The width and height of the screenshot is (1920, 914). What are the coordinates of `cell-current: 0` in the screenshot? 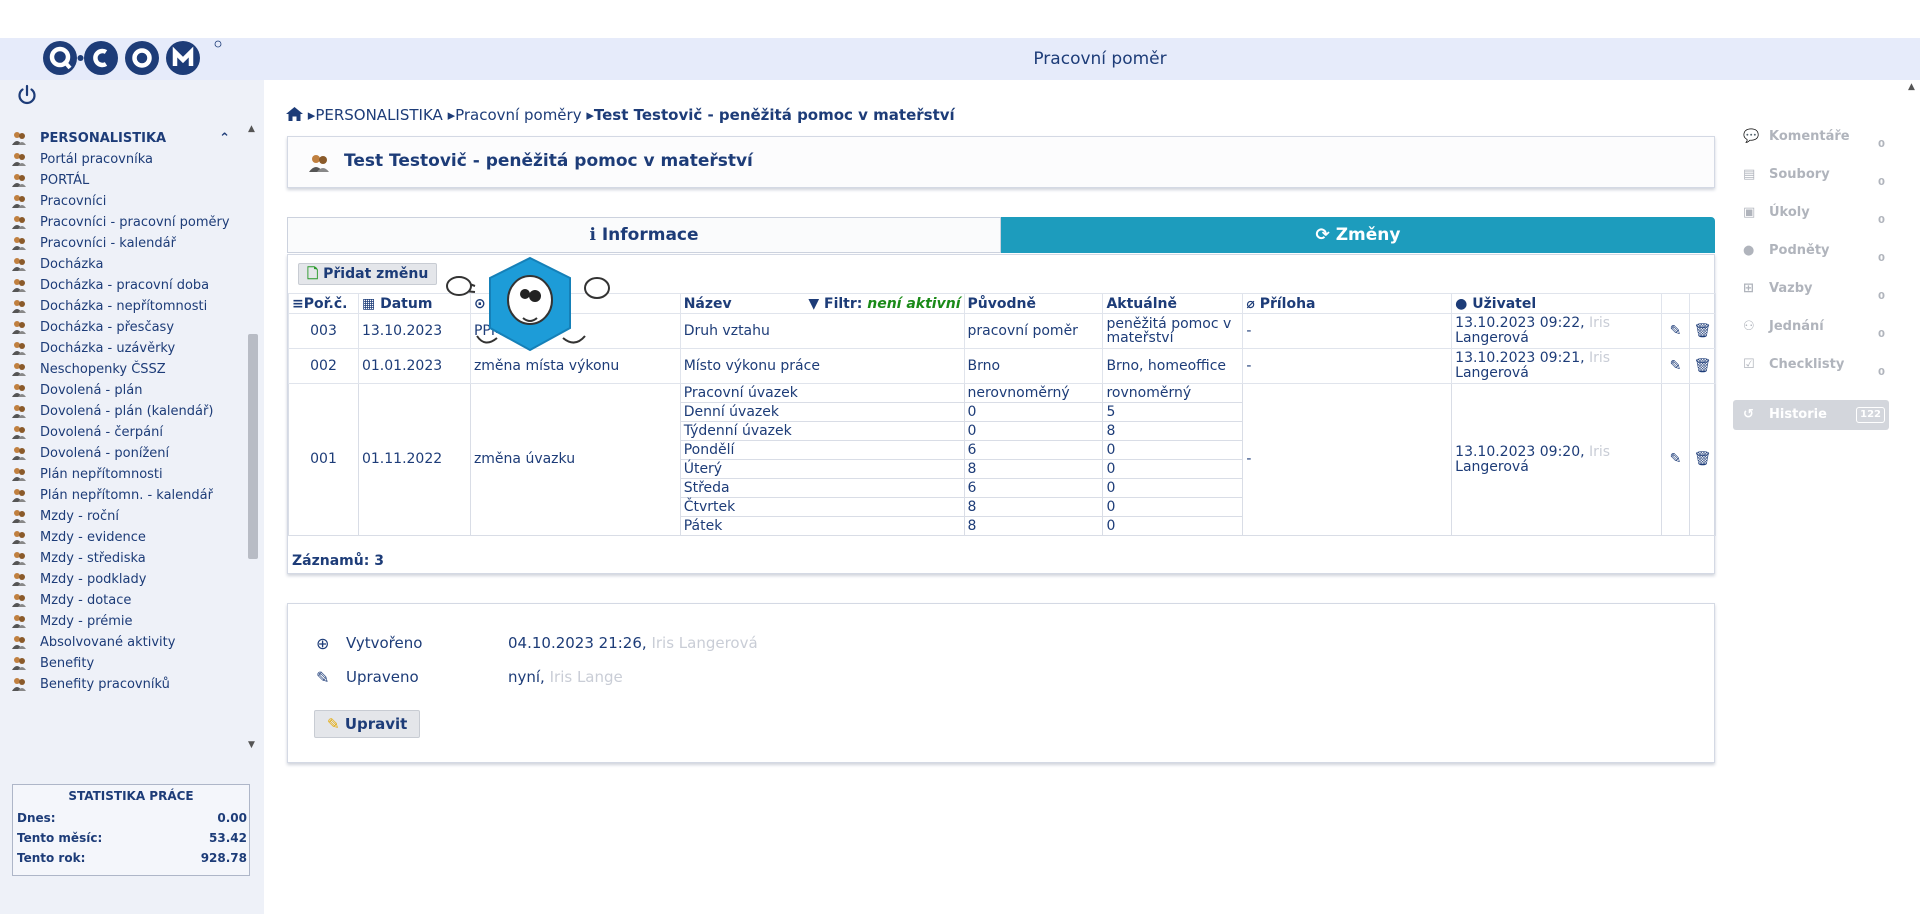 It's located at (1173, 488).